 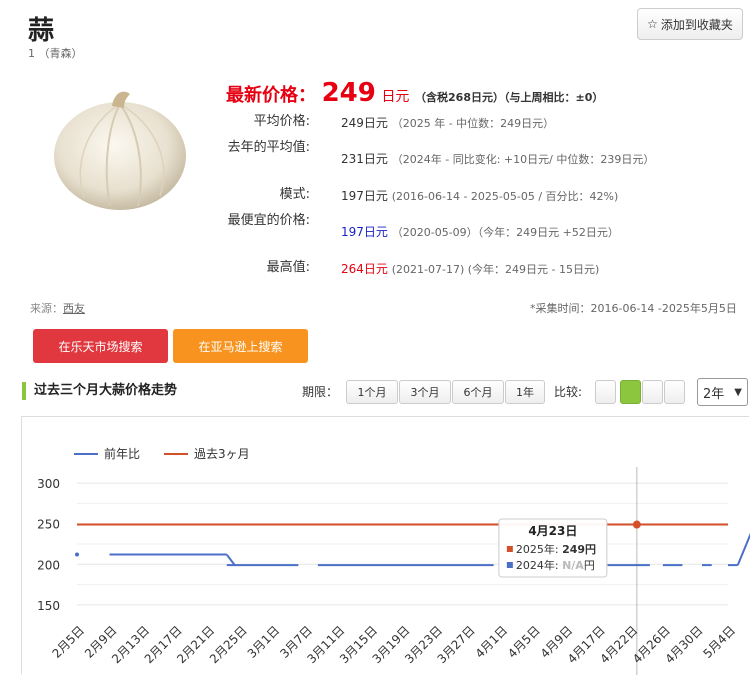 I want to click on mode-note: (2016-06-14 - 2025-05-05 / 百分比：42%), so click(x=505, y=196).